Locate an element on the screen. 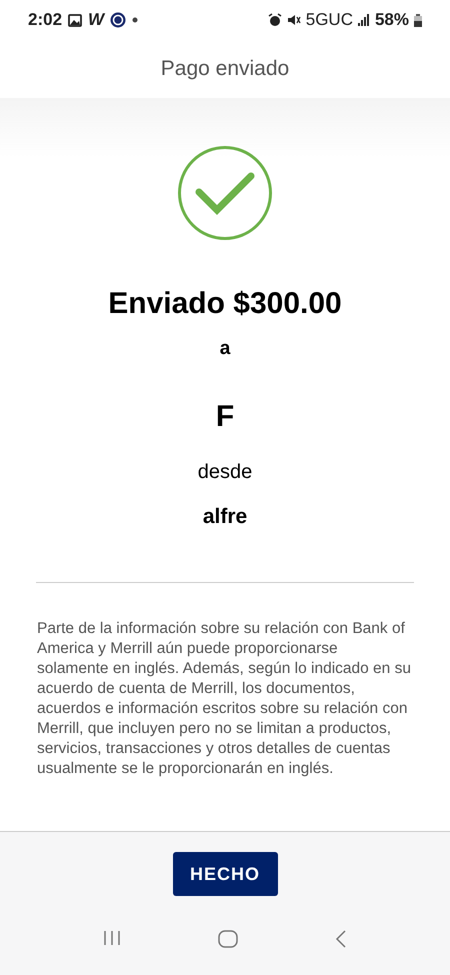  back-icon is located at coordinates (340, 939).